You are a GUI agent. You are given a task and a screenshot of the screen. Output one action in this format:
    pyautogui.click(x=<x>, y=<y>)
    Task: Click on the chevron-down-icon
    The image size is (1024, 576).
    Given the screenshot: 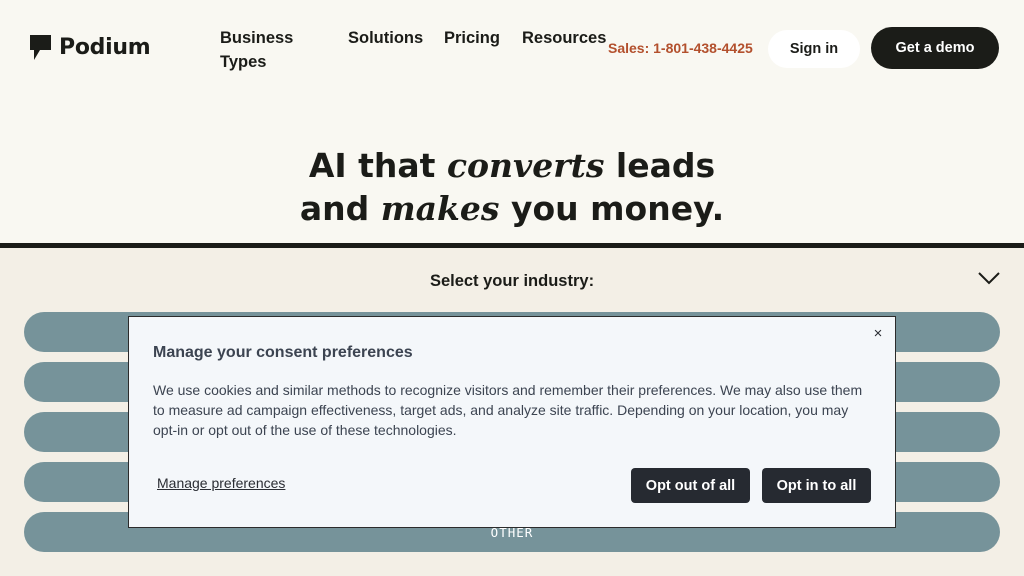 What is the action you would take?
    pyautogui.click(x=989, y=278)
    